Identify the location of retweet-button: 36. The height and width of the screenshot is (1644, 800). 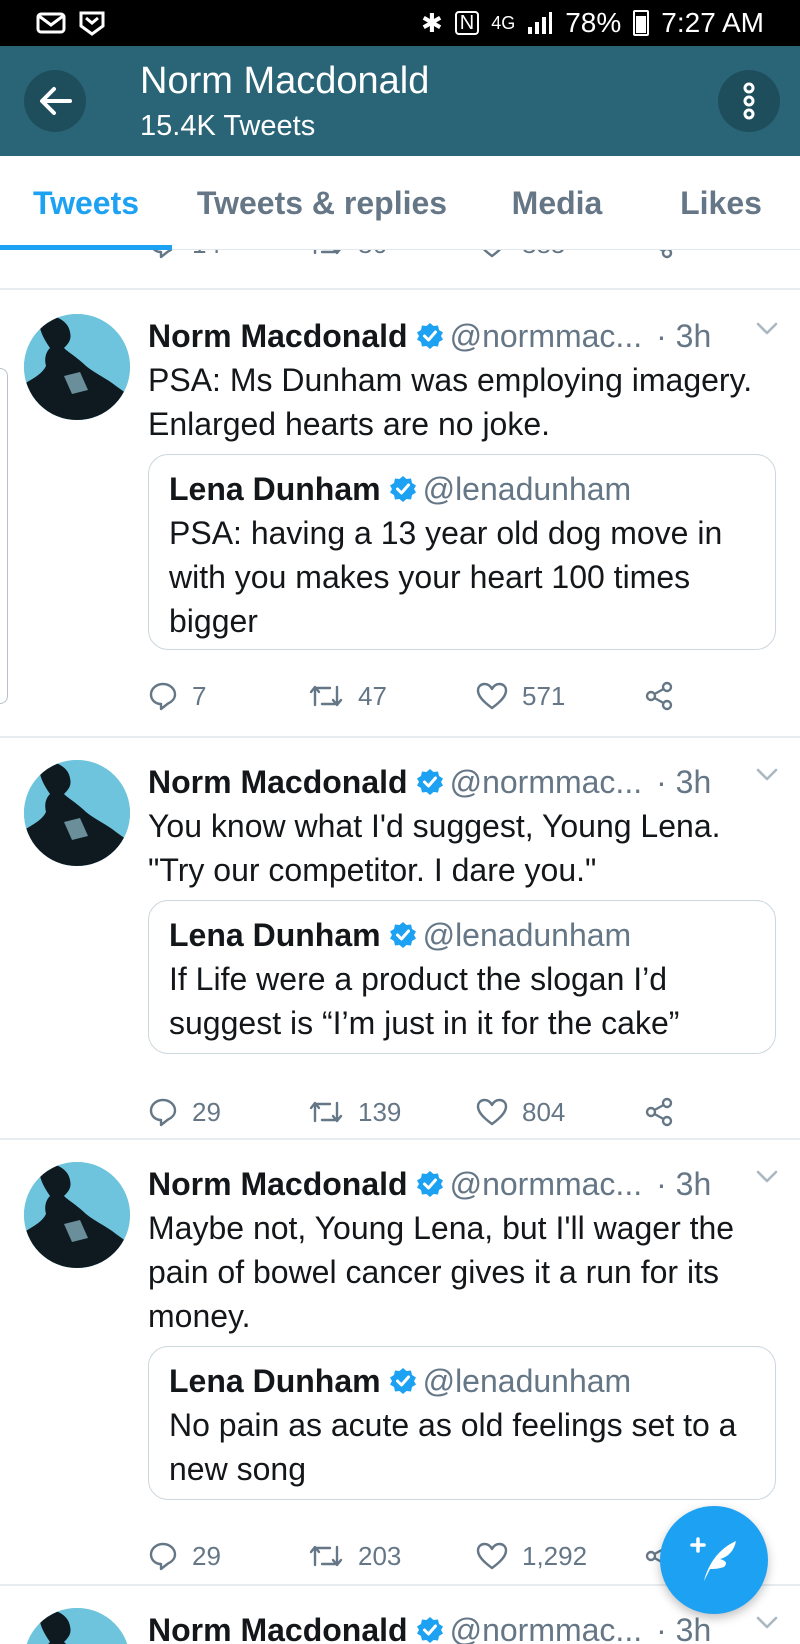
(392, 255).